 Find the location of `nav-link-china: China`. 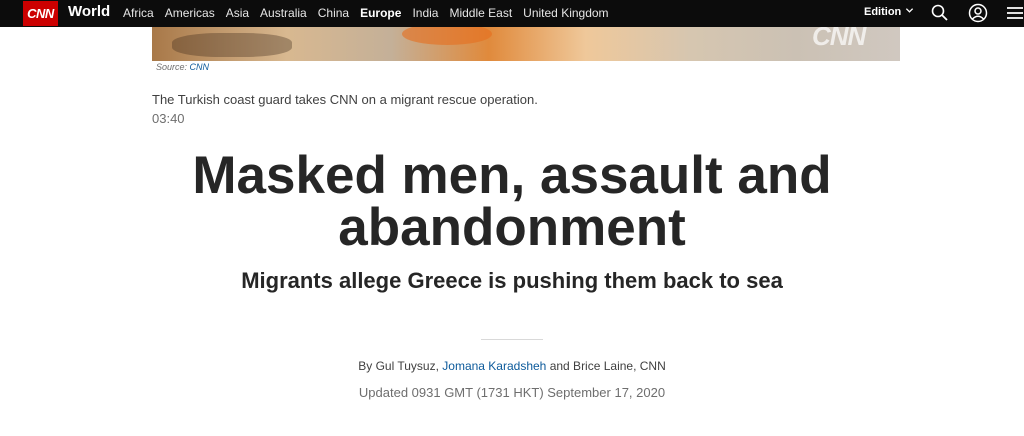

nav-link-china: China is located at coordinates (333, 13).